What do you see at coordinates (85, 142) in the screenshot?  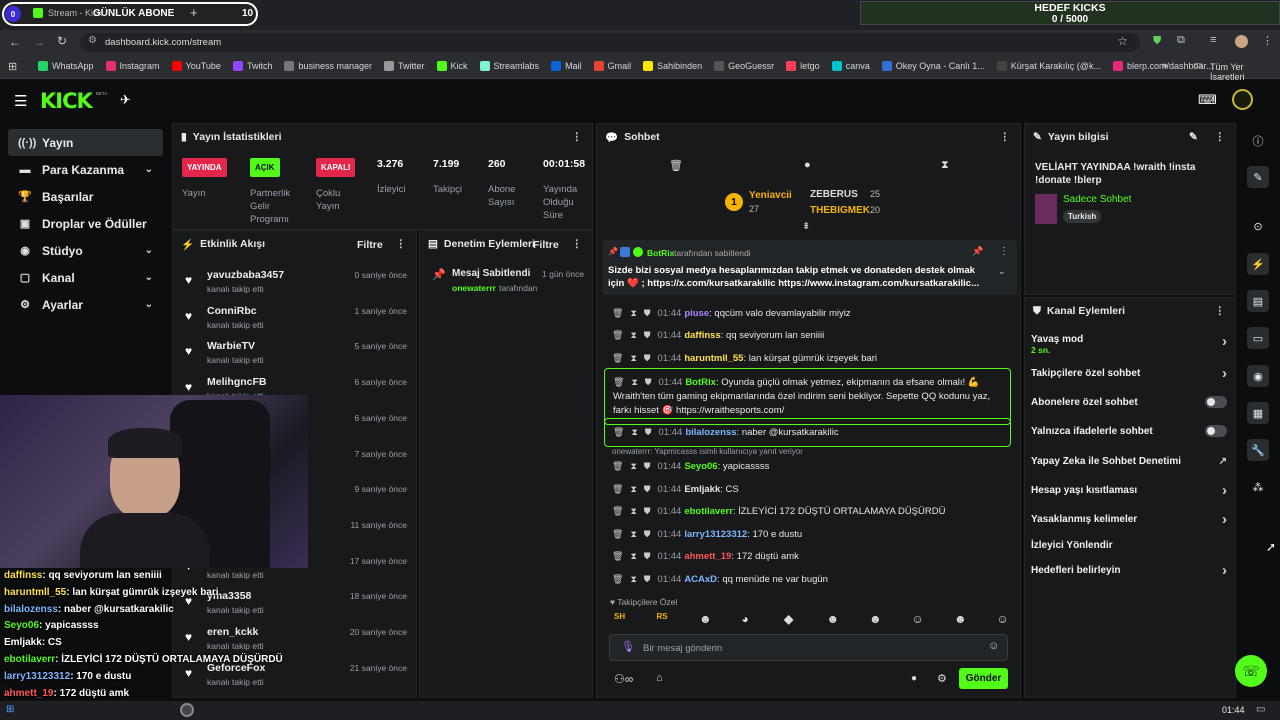 I see `nav-item-0: ((·)) Yayın` at bounding box center [85, 142].